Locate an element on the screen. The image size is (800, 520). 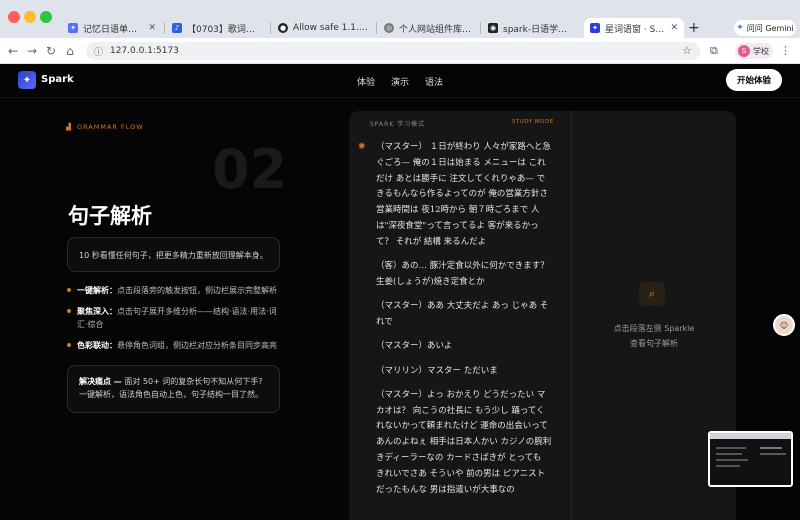
new-tab-button: + is located at coordinates (694, 28).